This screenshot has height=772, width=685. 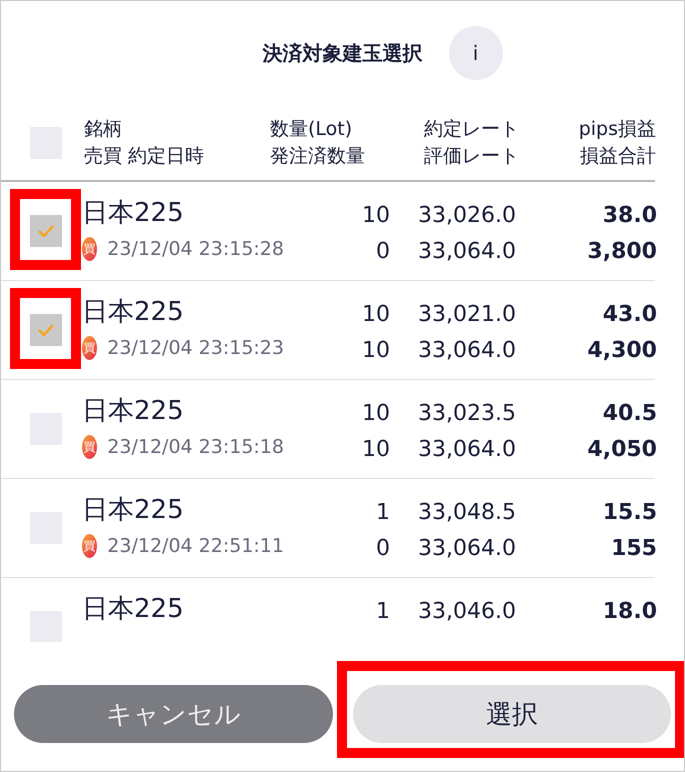 What do you see at coordinates (467, 216) in the screenshot?
I see `contract-rate: 33,026.0` at bounding box center [467, 216].